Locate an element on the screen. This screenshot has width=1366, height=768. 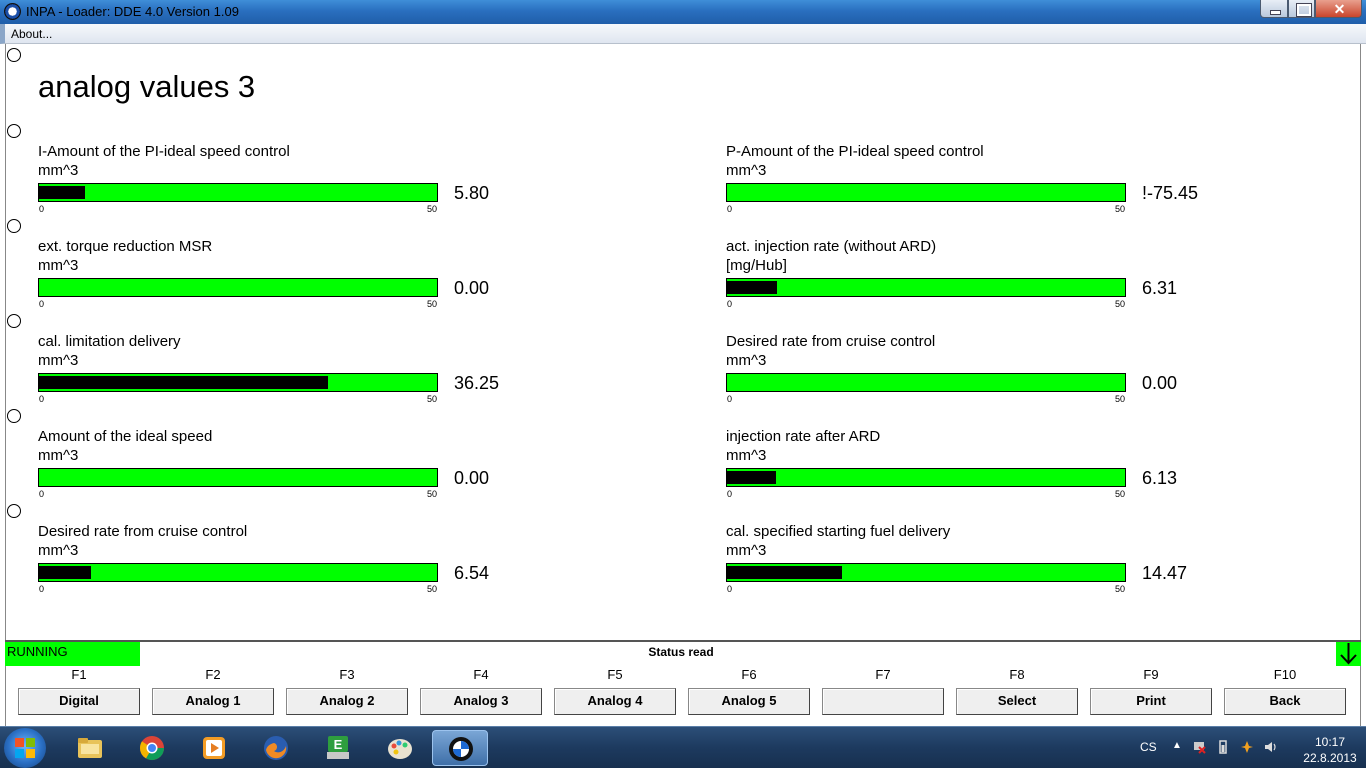
ediabas-icon: E is located at coordinates (338, 747).